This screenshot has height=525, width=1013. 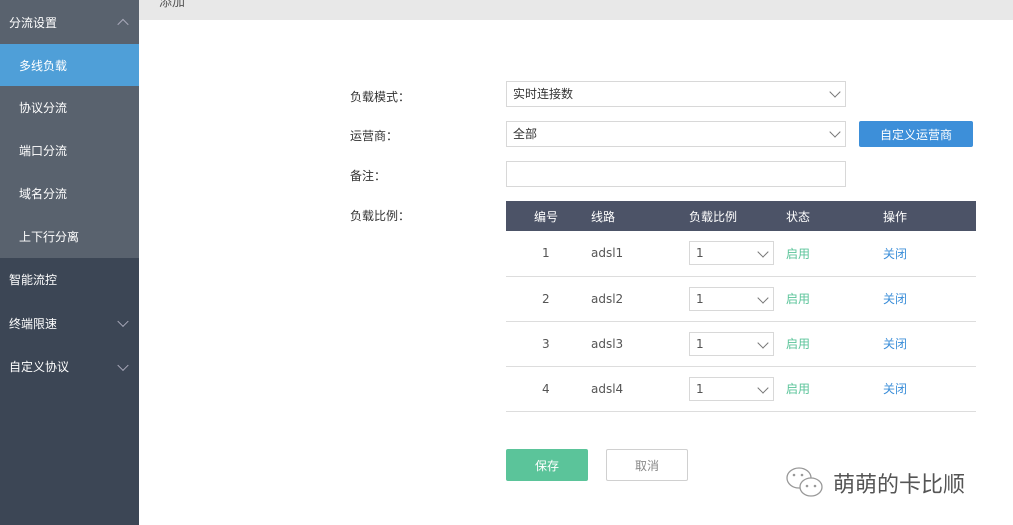 I want to click on sidebar-item-up-down-split: 上下行分离, so click(x=69, y=236).